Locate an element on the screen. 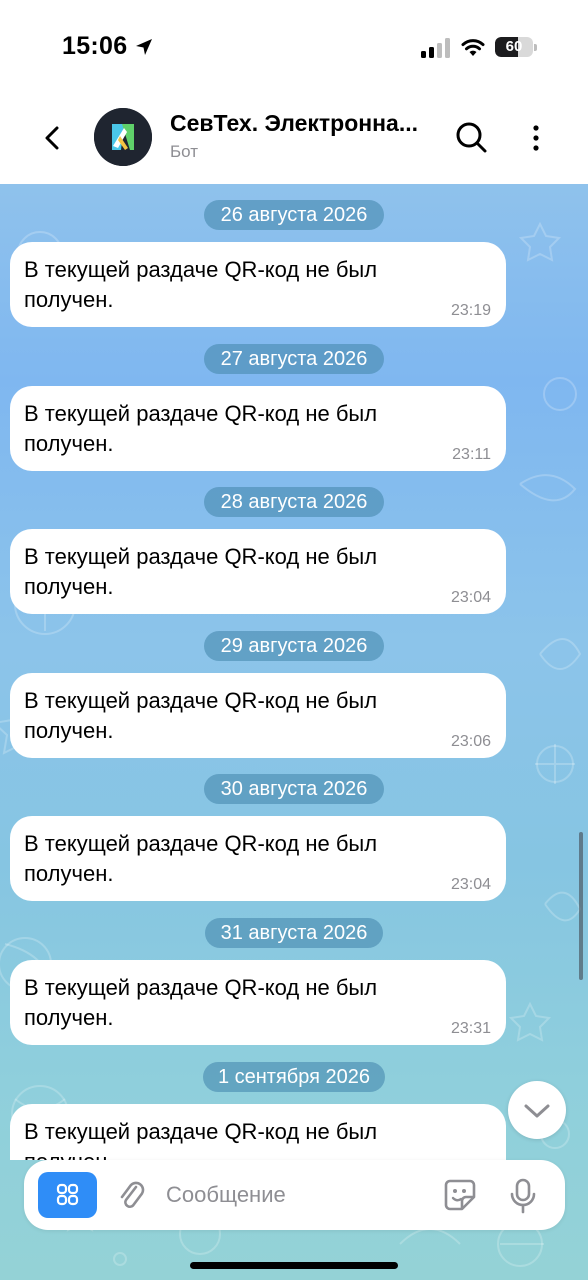 Image resolution: width=588 pixels, height=1280 pixels. scrollbar is located at coordinates (581, 906).